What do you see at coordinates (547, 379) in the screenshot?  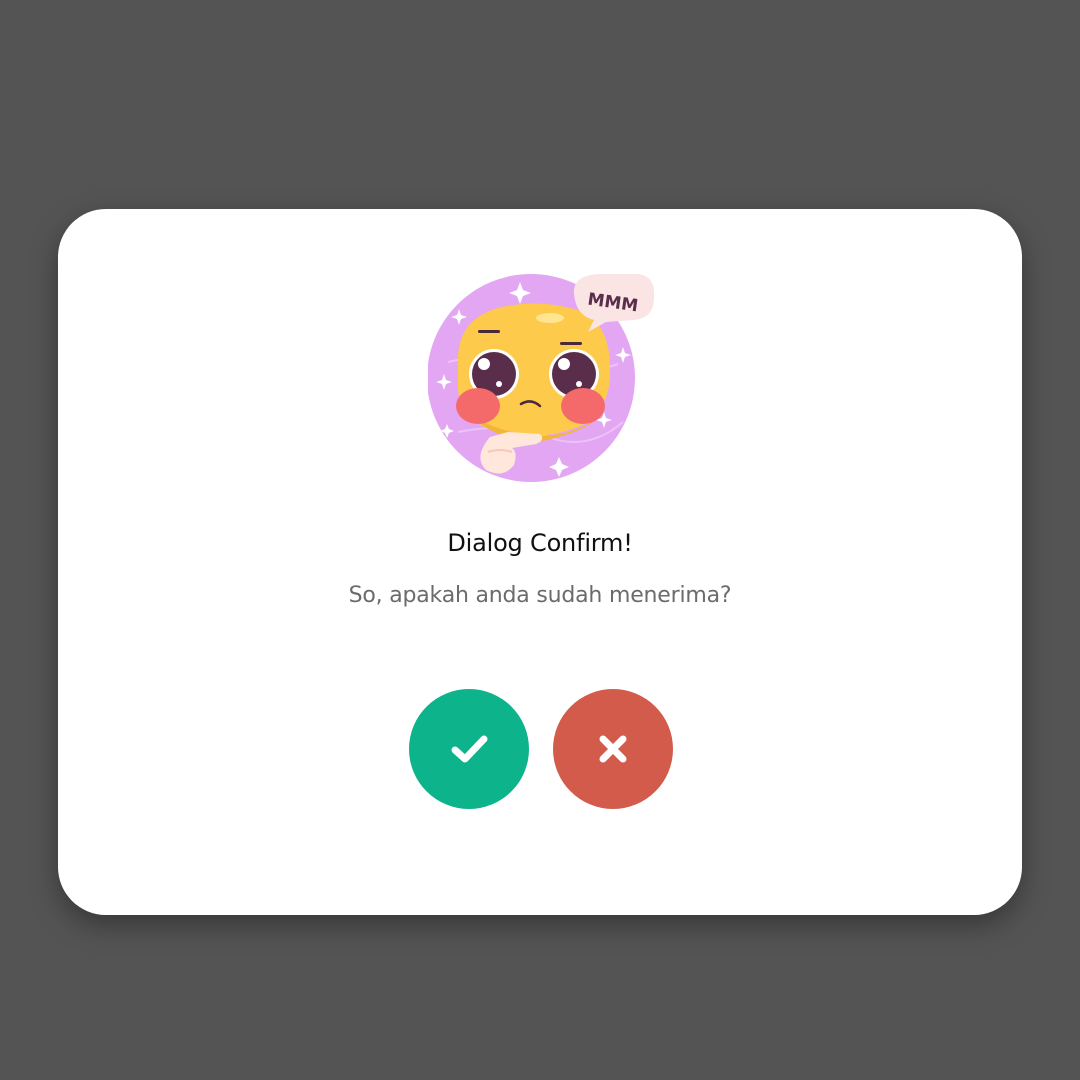 I see `thinking-face-icon: MMM` at bounding box center [547, 379].